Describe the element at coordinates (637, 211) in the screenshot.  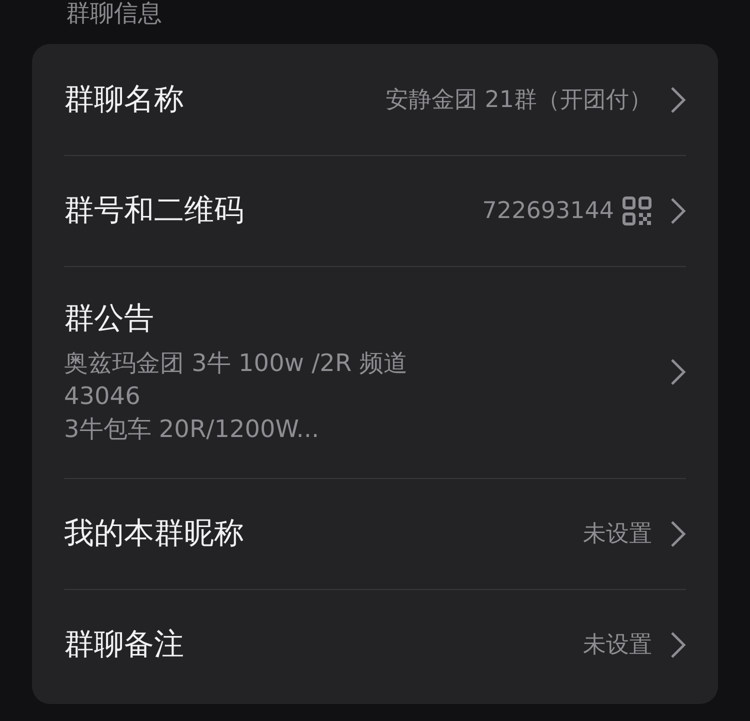
I see `qr-code-icon` at that location.